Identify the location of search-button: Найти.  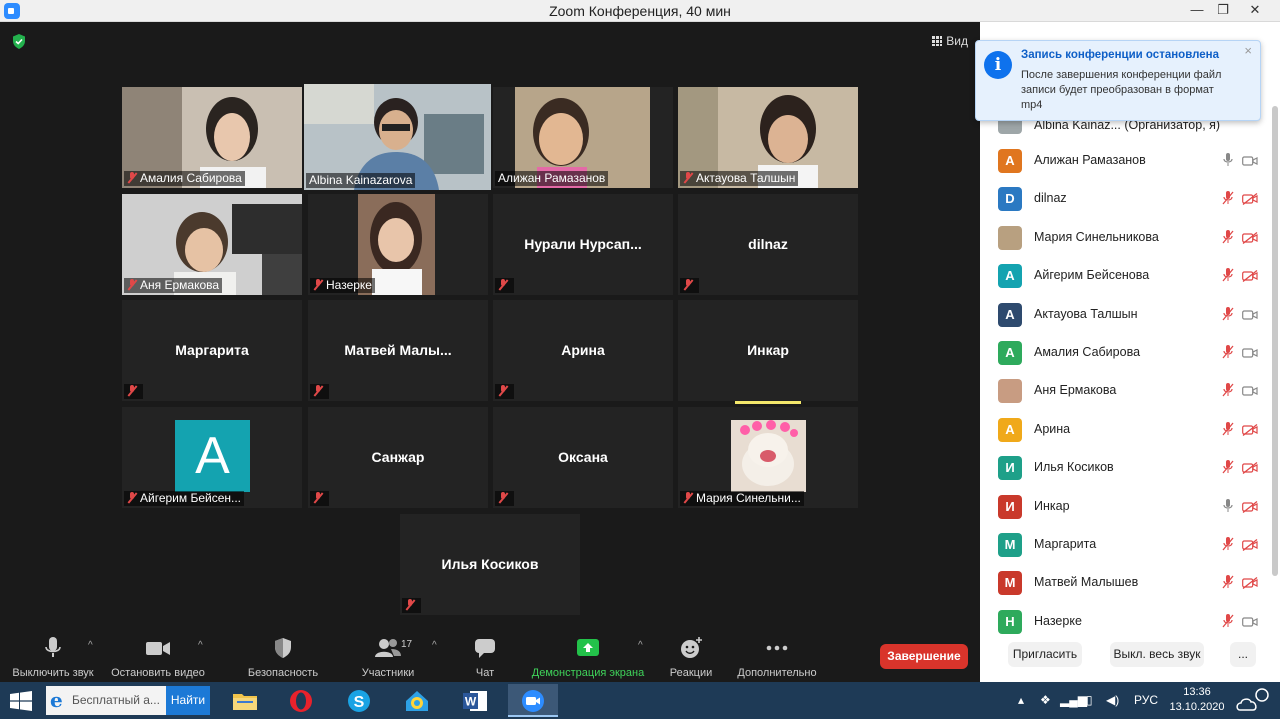
(188, 700).